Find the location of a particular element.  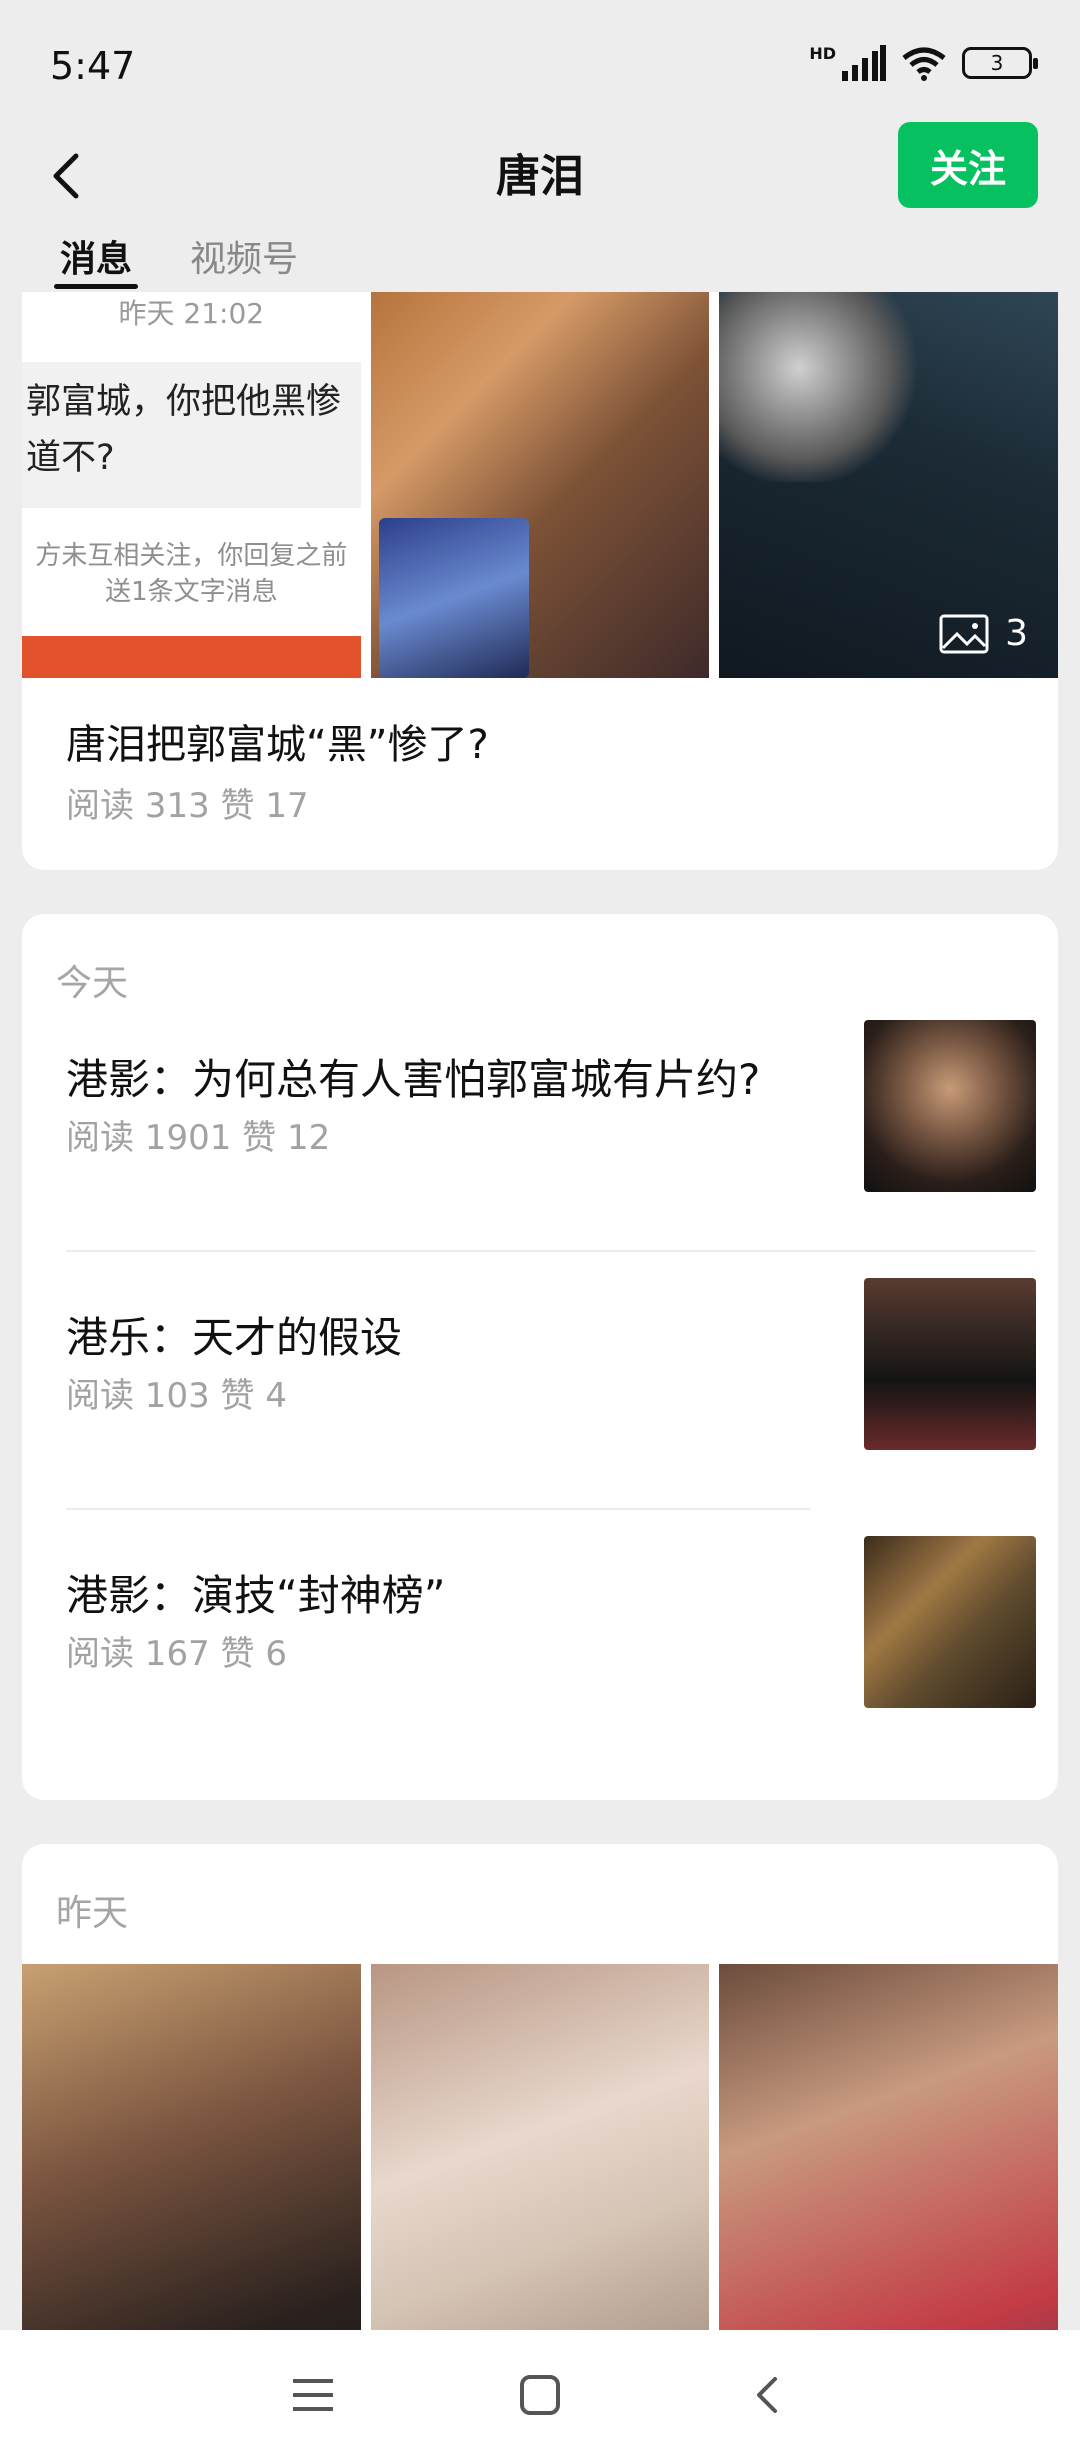

chat-timestamp: 昨天 21:02 is located at coordinates (191, 313).